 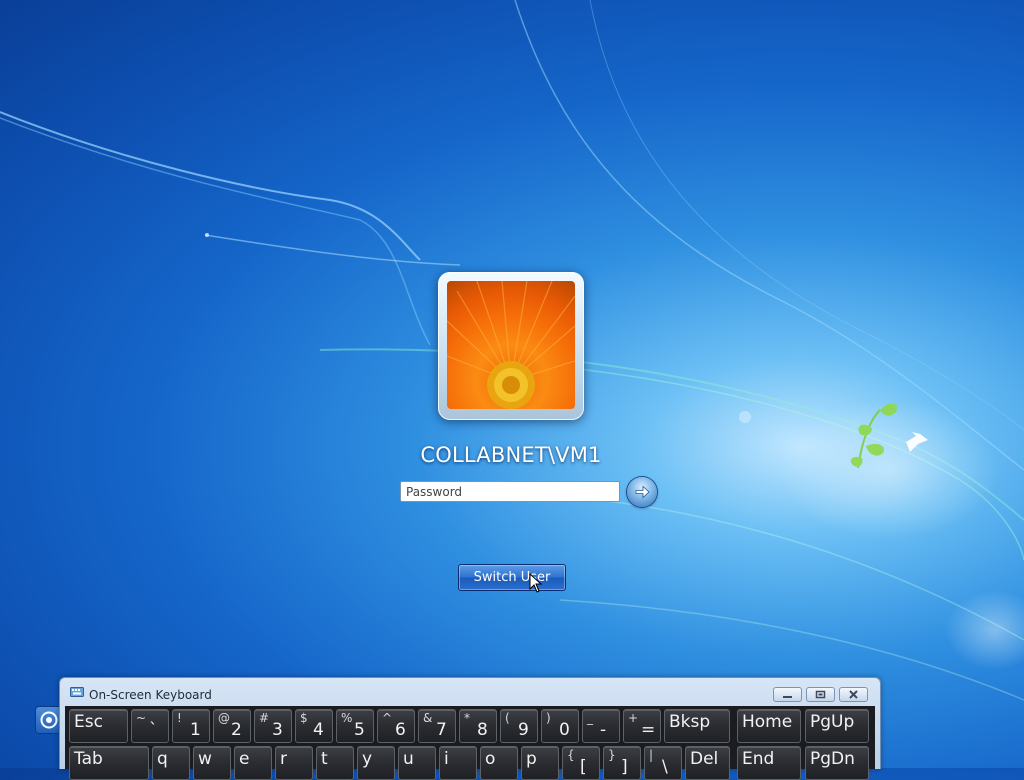 I want to click on user-tile, so click(x=511, y=346).